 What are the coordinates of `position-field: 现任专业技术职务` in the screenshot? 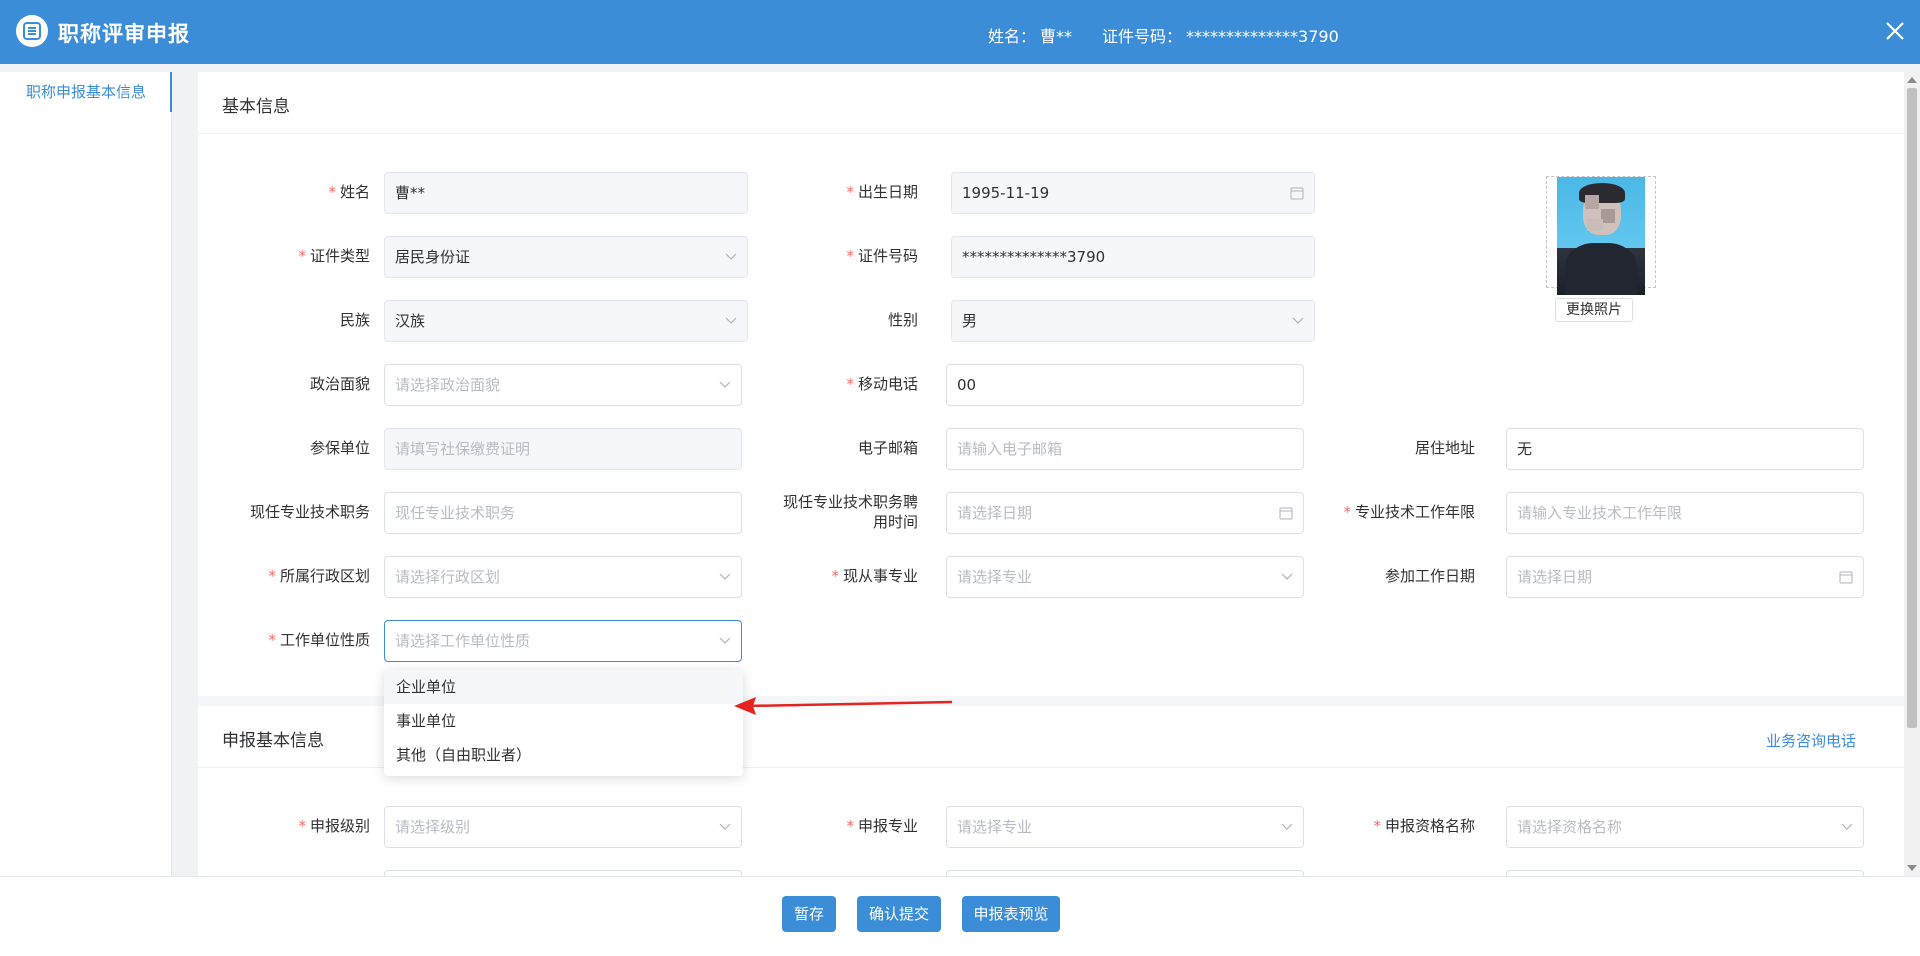 It's located at (563, 513).